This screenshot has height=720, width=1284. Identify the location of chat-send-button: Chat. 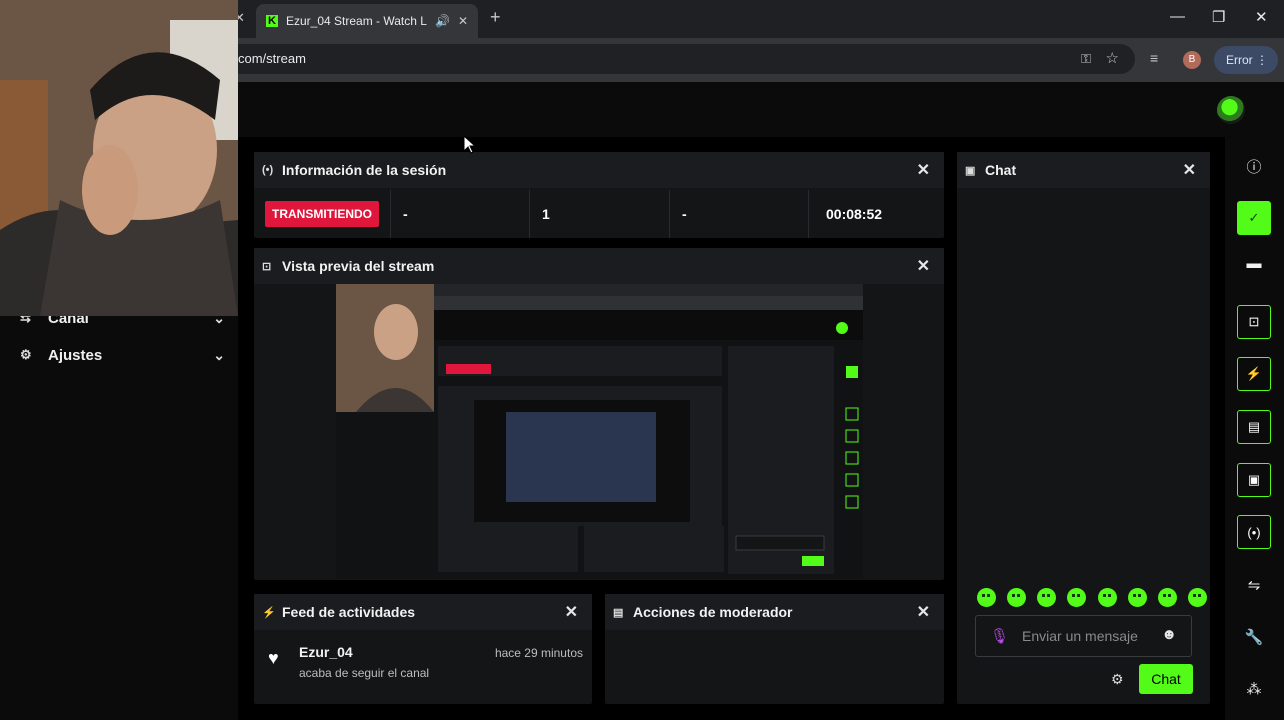
(1166, 679).